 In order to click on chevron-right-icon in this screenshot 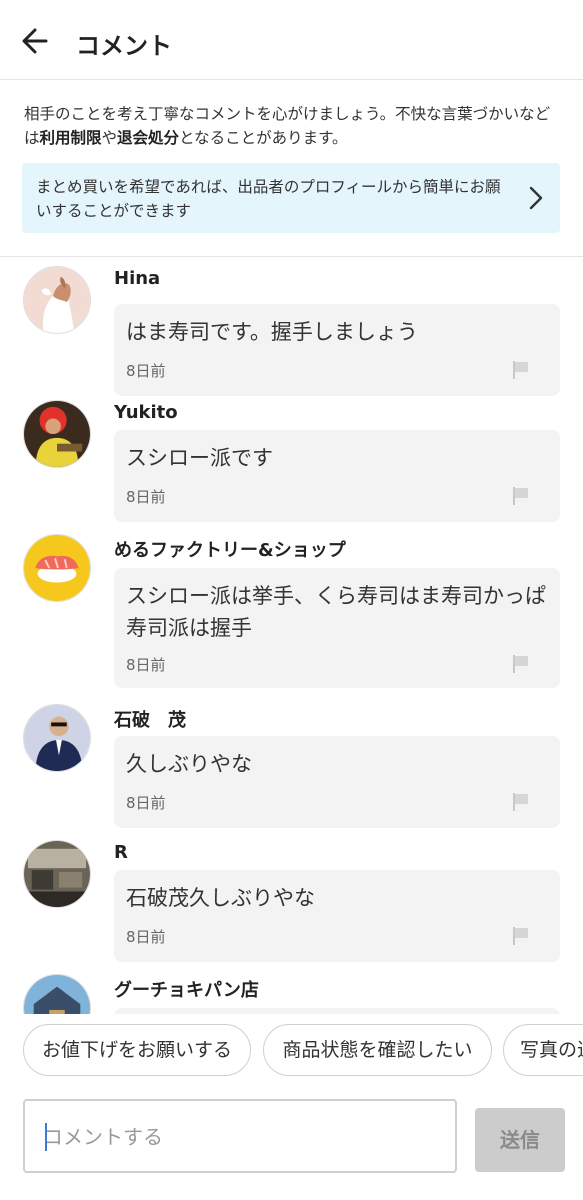, I will do `click(536, 198)`.